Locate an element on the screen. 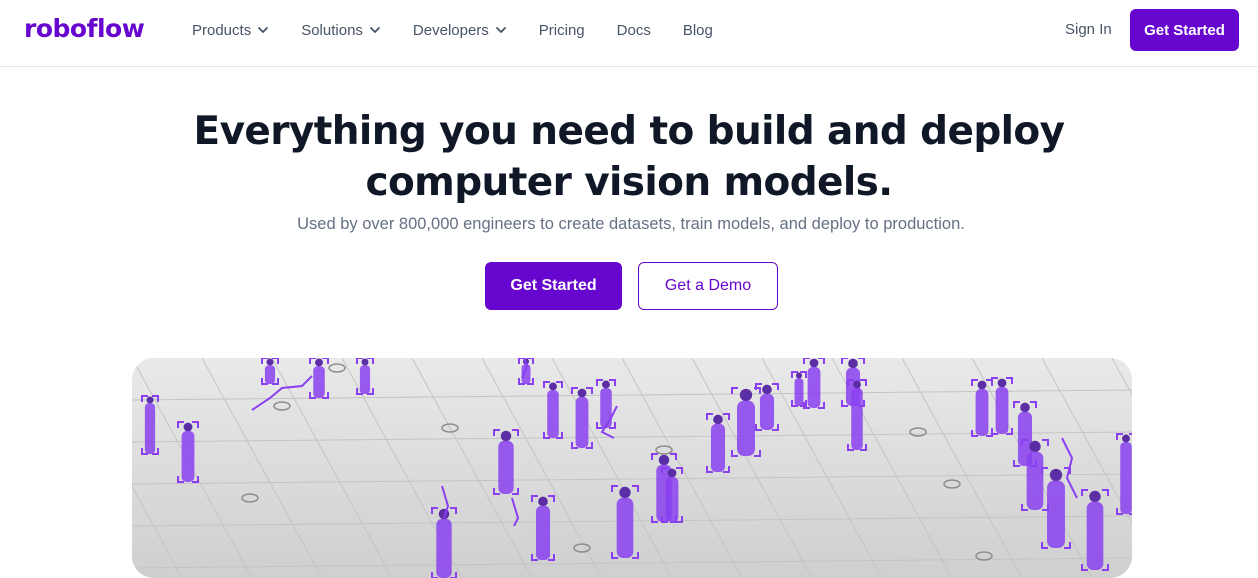  nav-docs-label: Docs is located at coordinates (633, 30).